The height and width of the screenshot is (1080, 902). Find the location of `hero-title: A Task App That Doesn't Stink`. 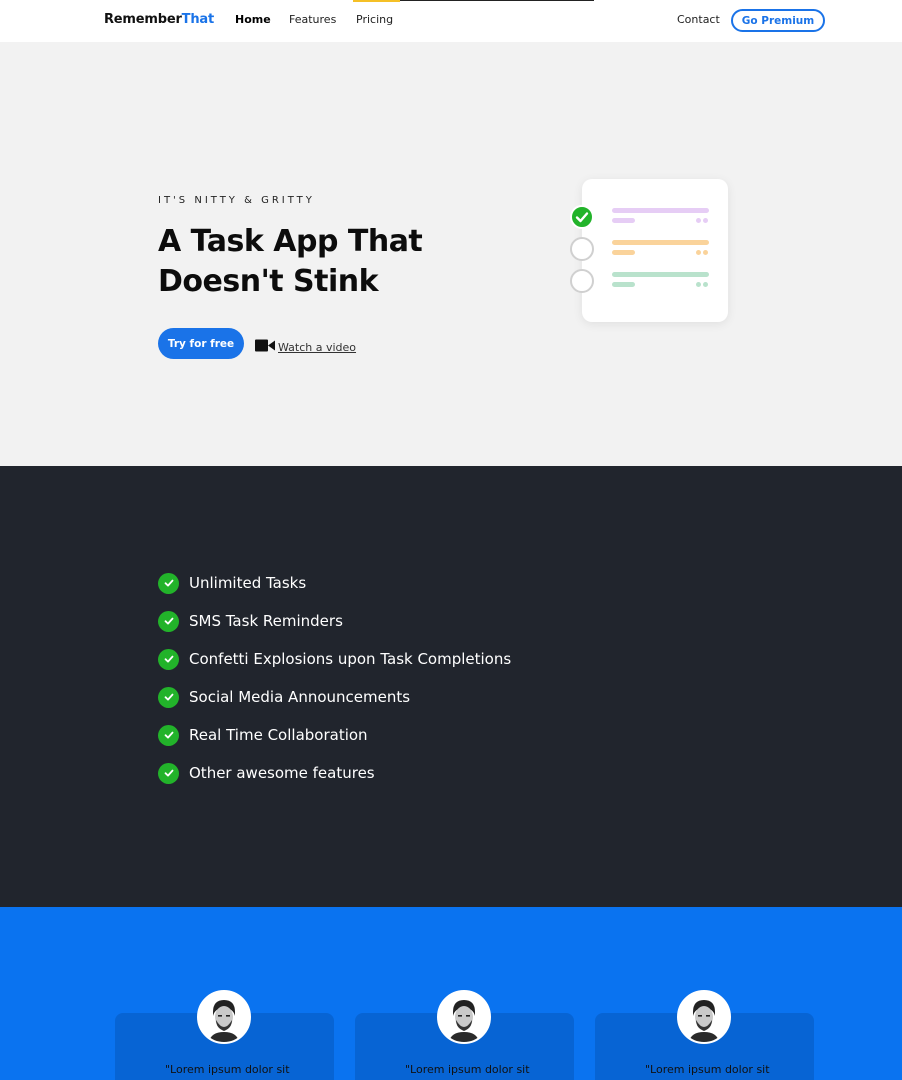

hero-title: A Task App That Doesn't Stink is located at coordinates (318, 262).